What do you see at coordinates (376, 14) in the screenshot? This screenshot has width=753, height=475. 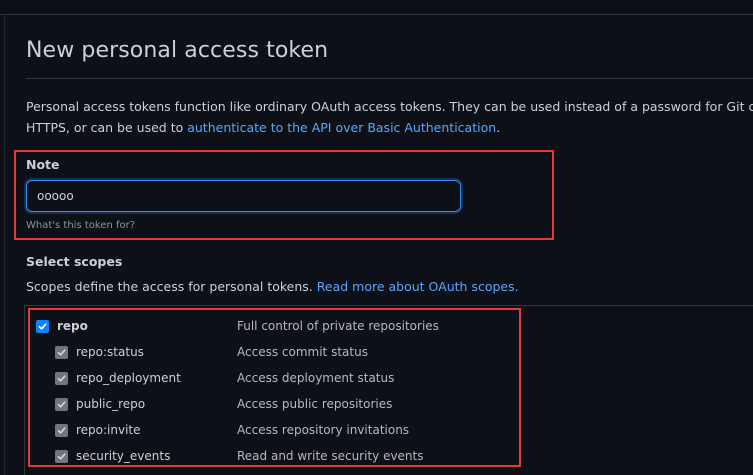 I see `top-divider` at bounding box center [376, 14].